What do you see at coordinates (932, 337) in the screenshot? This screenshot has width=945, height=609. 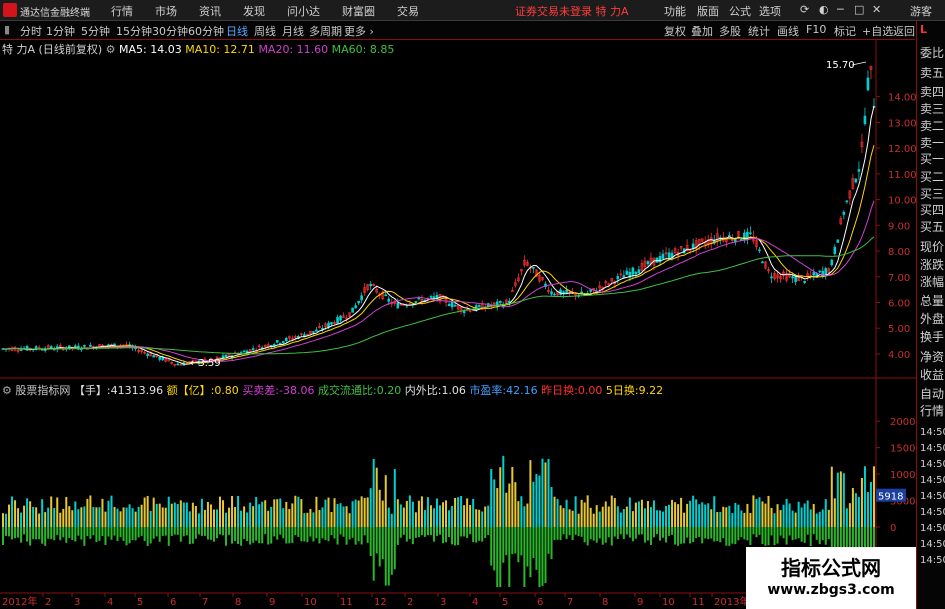 I see `sidebar-item-16: 换手` at bounding box center [932, 337].